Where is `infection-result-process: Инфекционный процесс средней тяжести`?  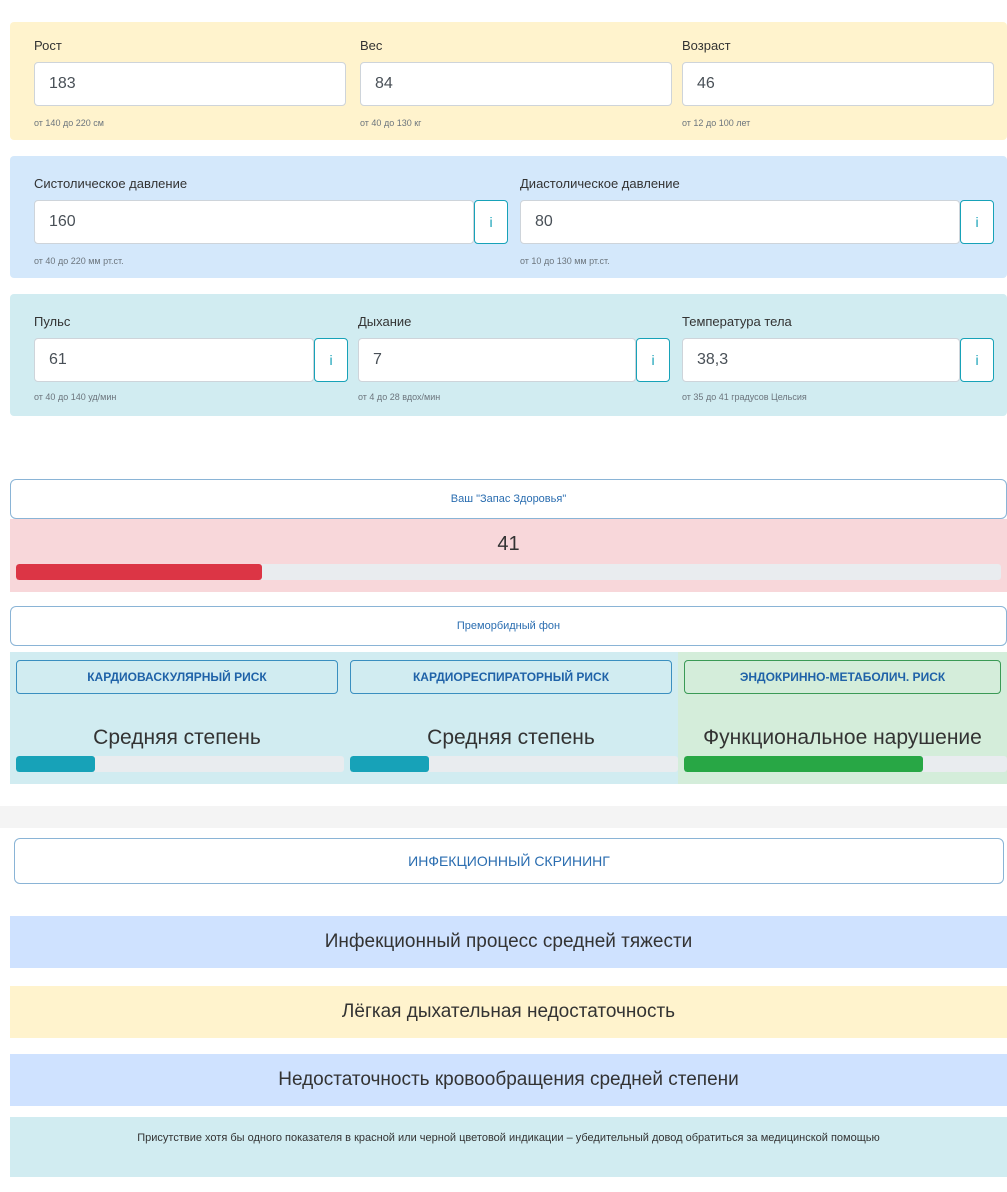 infection-result-process: Инфекционный процесс средней тяжести is located at coordinates (508, 942).